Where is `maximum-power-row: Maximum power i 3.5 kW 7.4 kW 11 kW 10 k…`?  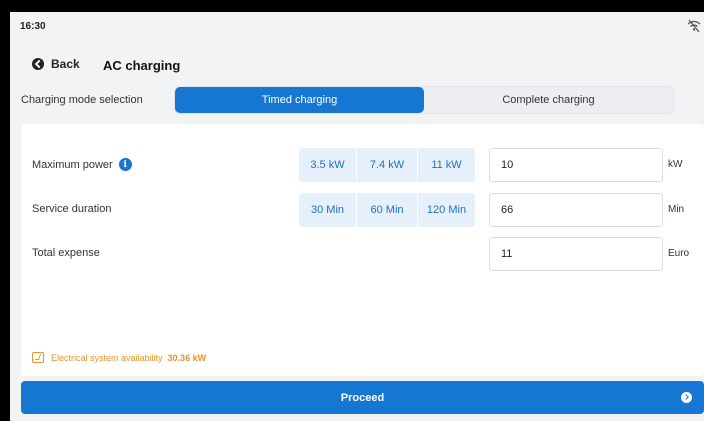
maximum-power-row: Maximum power i 3.5 kW 7.4 kW 11 kW 10 k… is located at coordinates (362, 165).